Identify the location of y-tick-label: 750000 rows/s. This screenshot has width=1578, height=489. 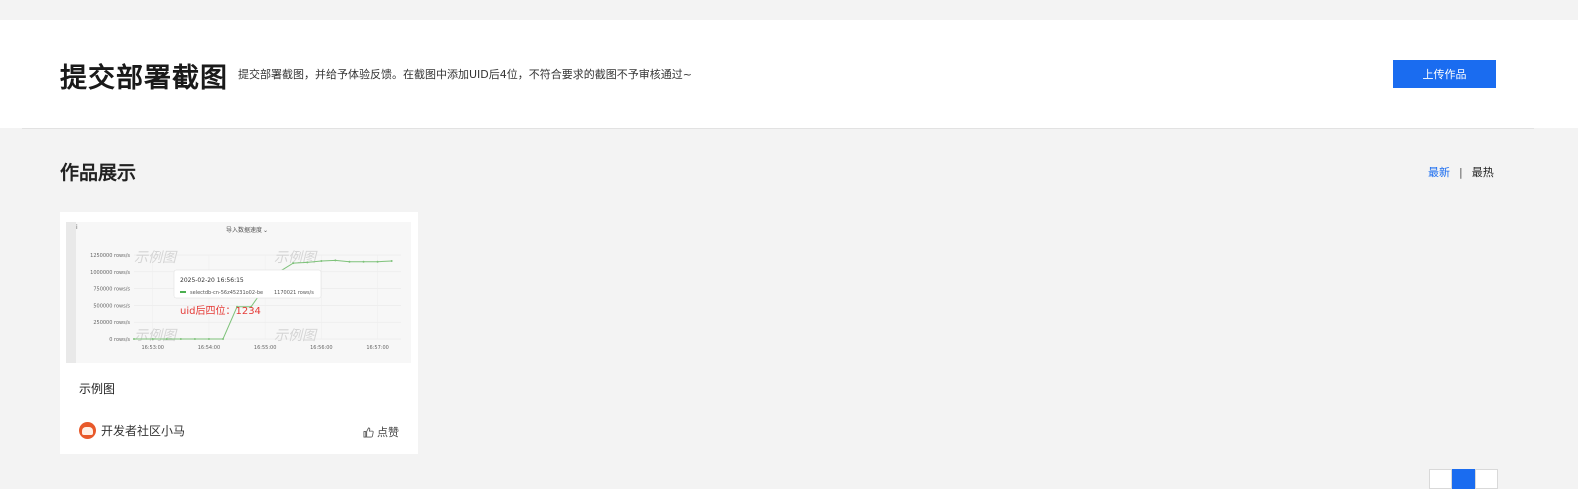
(111, 290).